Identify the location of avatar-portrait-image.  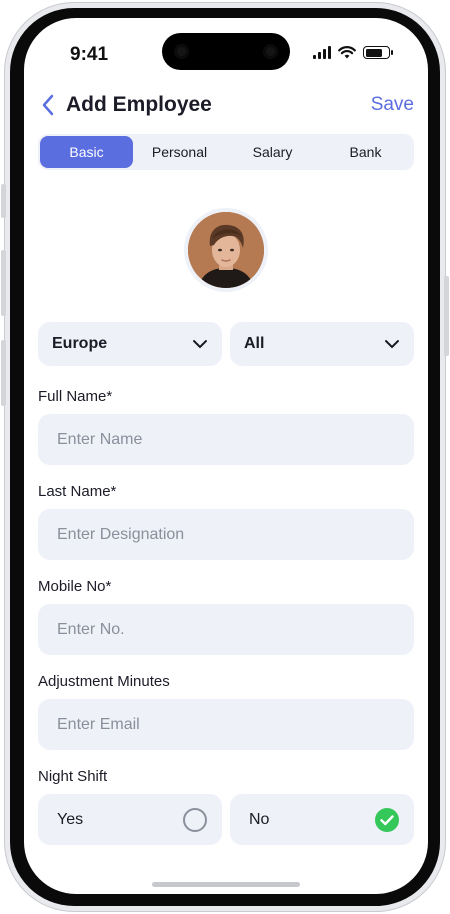
(226, 250).